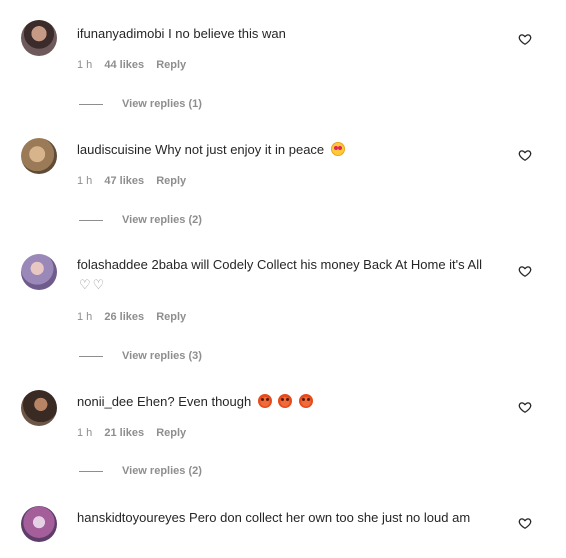 The width and height of the screenshot is (566, 558). Describe the element at coordinates (194, 401) in the screenshot. I see `comment-text: Ehen? Even though` at that location.